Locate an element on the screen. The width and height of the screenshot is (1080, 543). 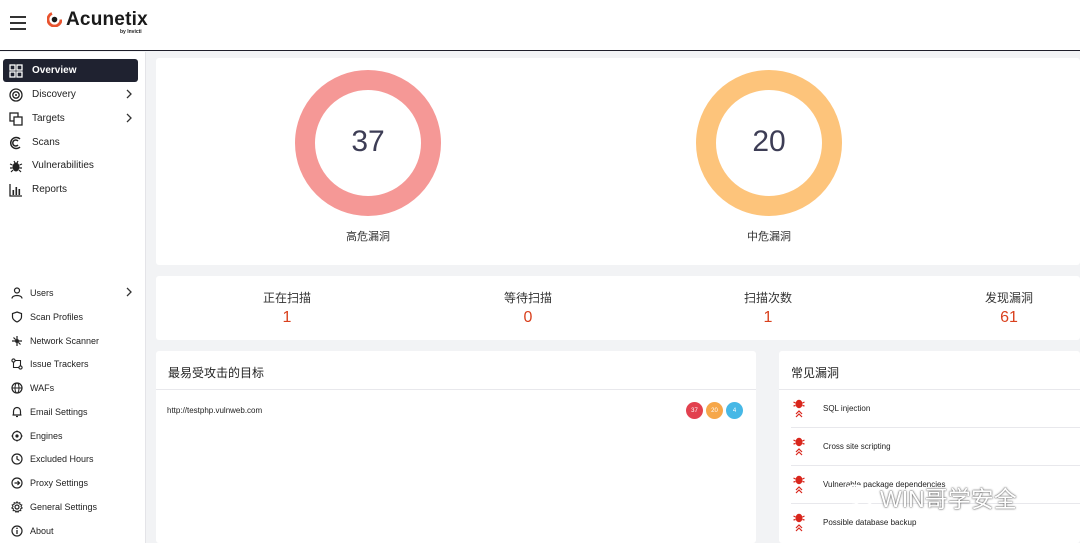
stat-label: 等待扫描 is located at coordinates (527, 298).